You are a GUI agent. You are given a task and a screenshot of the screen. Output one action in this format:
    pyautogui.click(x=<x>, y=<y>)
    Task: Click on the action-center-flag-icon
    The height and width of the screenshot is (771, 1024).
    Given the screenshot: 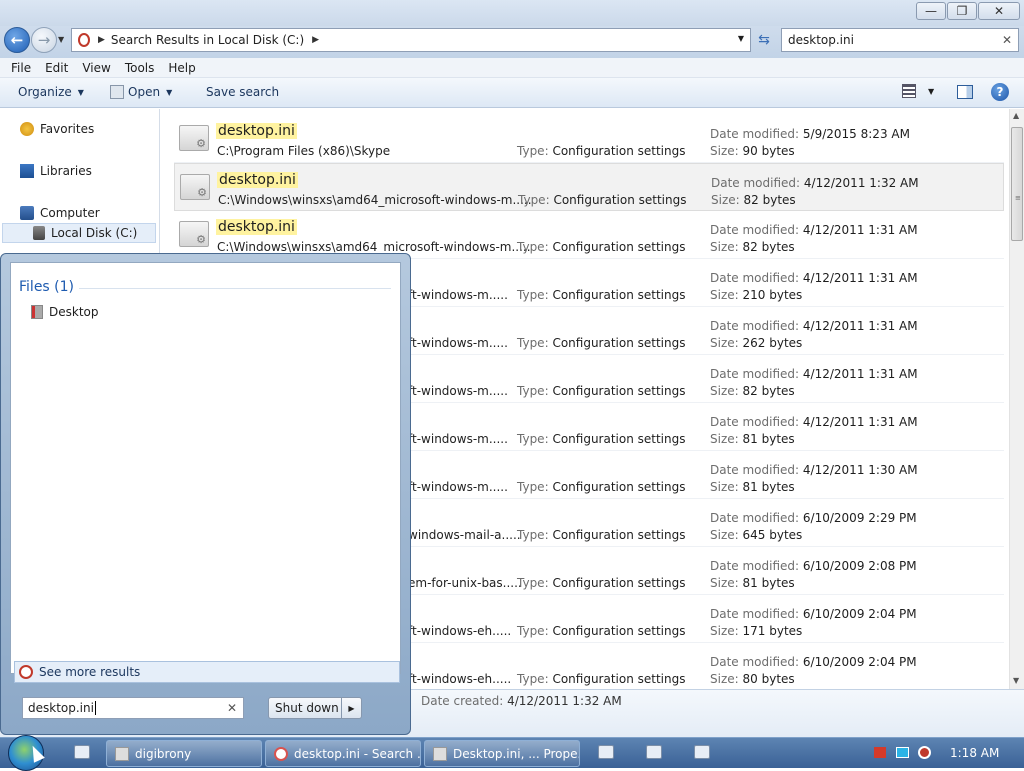 What is the action you would take?
    pyautogui.click(x=880, y=752)
    